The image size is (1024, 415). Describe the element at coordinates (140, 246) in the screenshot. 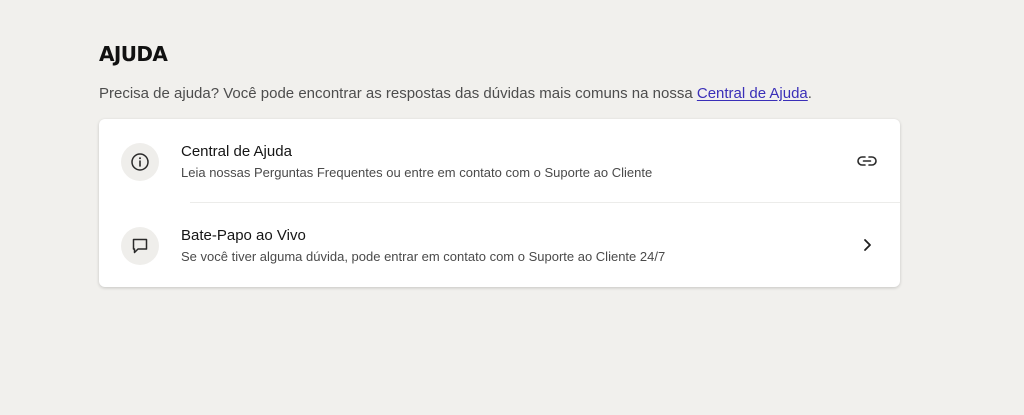

I see `chat-icon` at that location.